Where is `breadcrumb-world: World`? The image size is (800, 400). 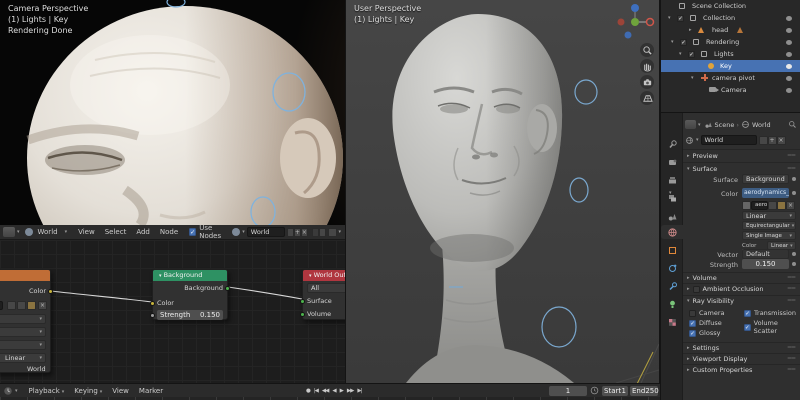
breadcrumb-world: World is located at coordinates (761, 125).